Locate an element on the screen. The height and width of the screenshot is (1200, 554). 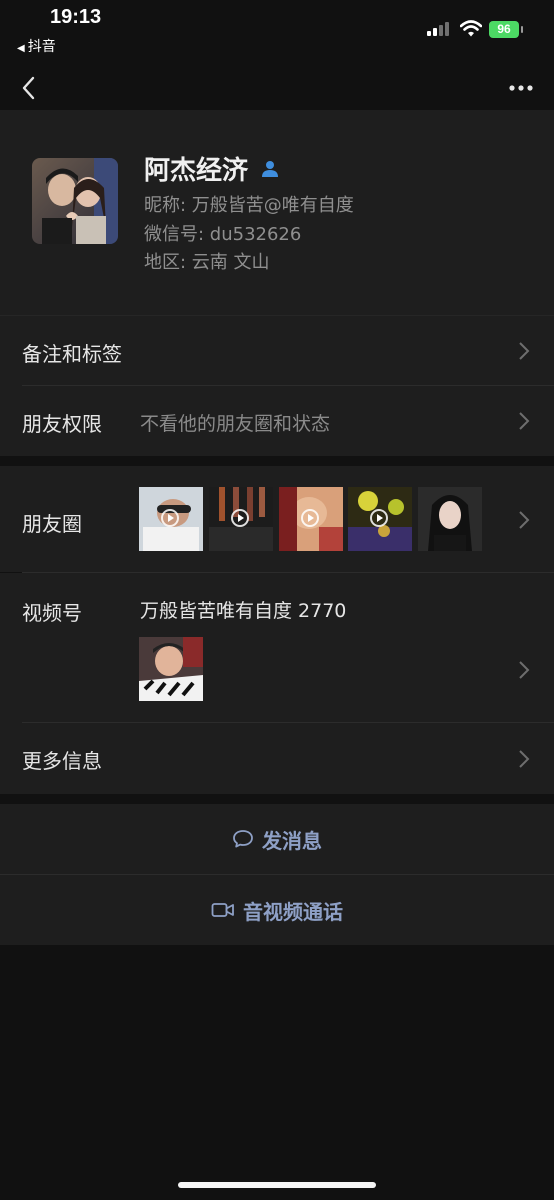
back-to-app-link: ◀ 抖音 is located at coordinates (36, 46).